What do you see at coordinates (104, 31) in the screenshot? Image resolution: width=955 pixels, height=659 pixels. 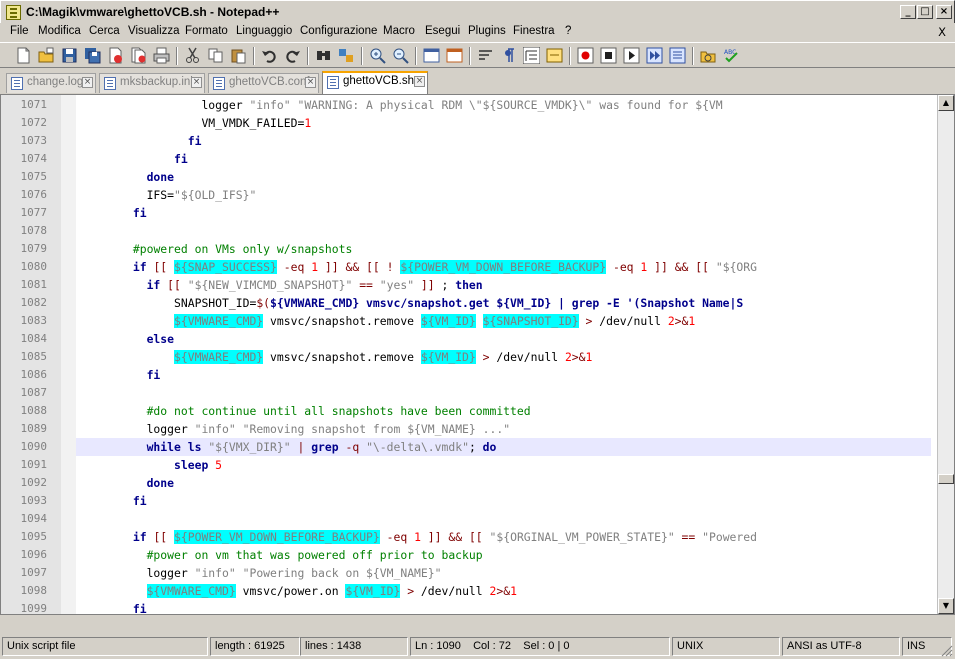 I see `menu-cerca: Cerca` at bounding box center [104, 31].